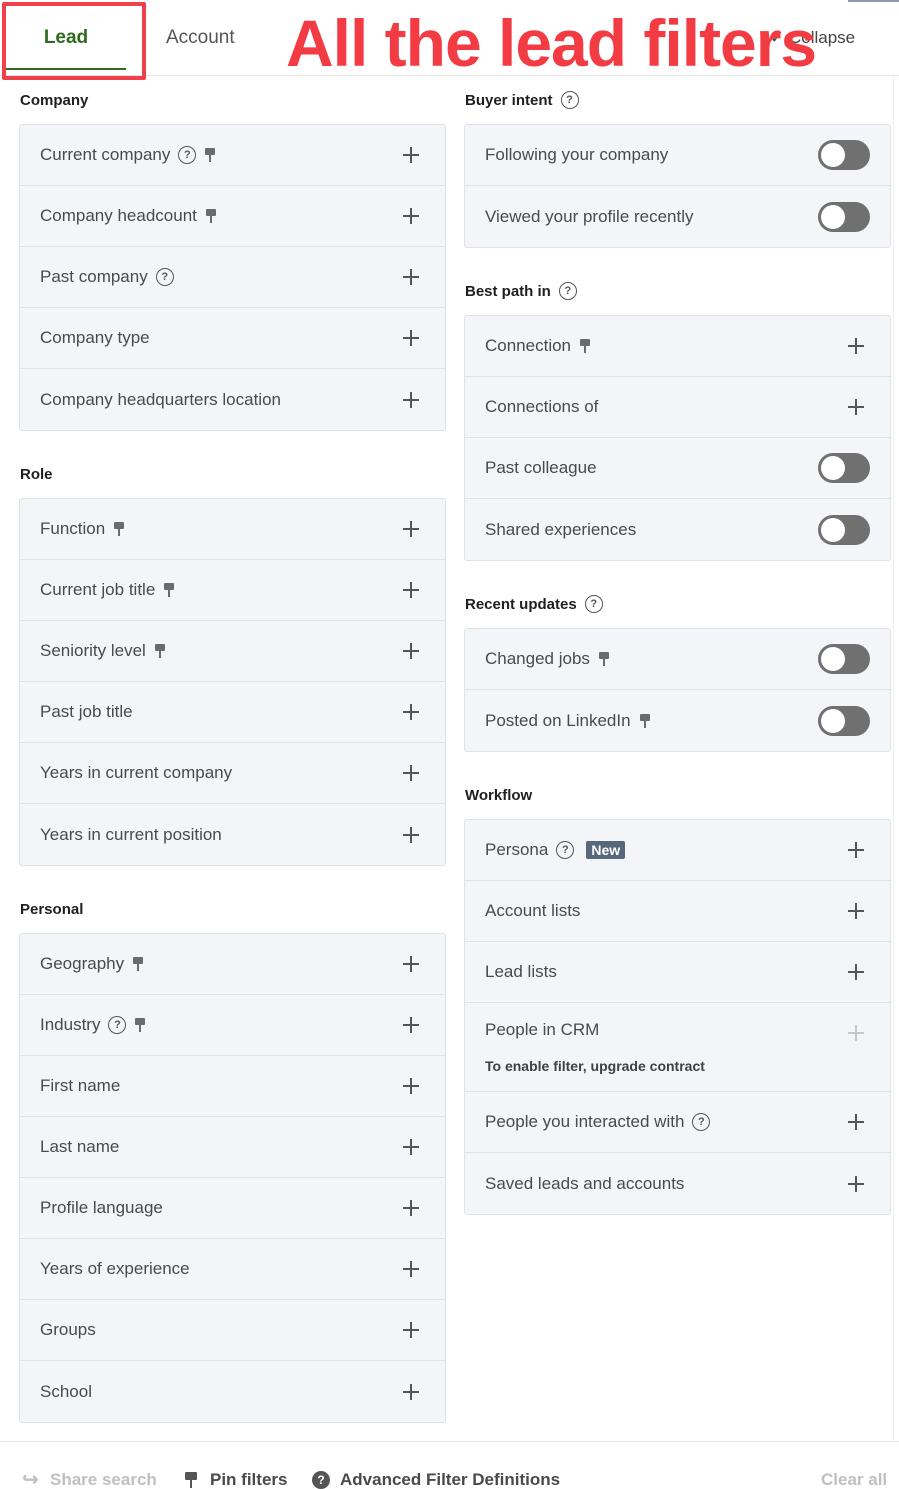 This screenshot has height=1489, width=899. I want to click on filter-geography: Geography, so click(232, 964).